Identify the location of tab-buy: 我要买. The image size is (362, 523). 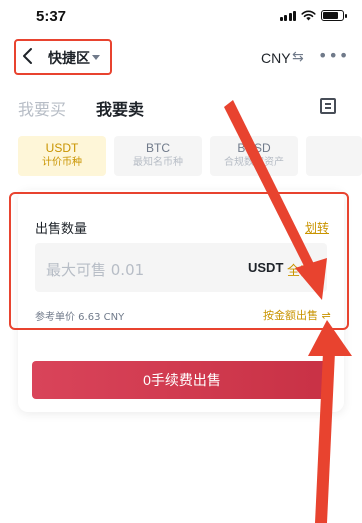
(42, 108).